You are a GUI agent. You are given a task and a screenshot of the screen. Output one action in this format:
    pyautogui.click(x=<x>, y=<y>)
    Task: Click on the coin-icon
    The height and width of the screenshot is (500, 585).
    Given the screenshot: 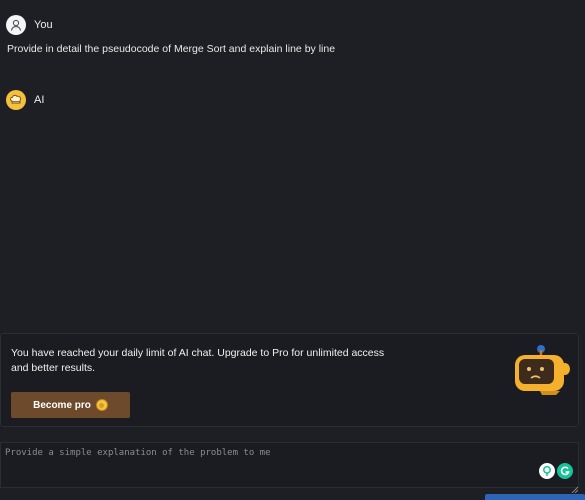 What is the action you would take?
    pyautogui.click(x=101, y=405)
    